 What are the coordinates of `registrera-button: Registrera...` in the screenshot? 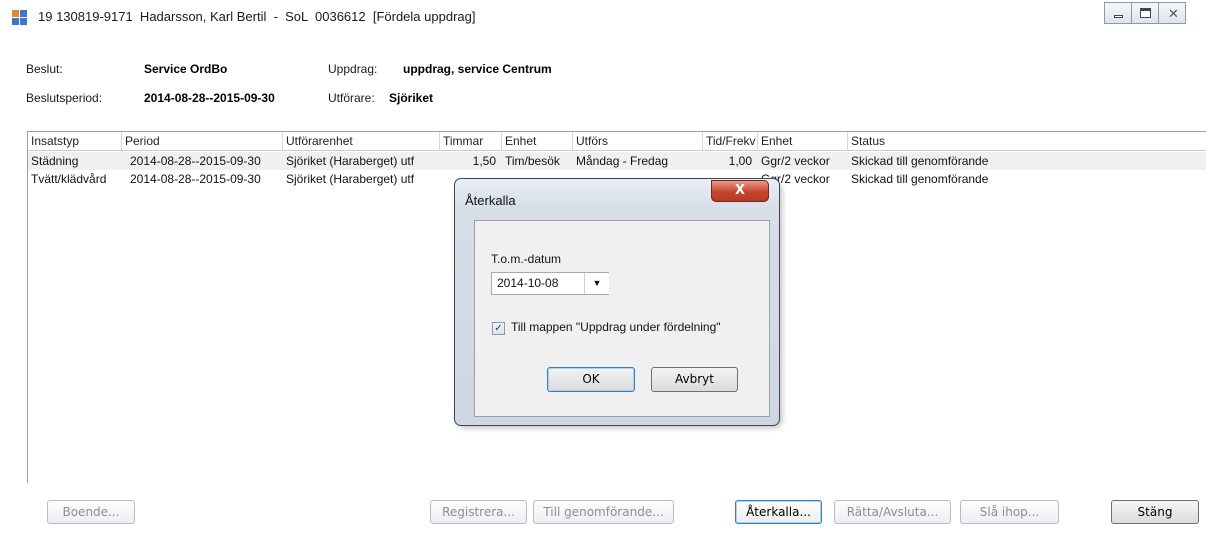 It's located at (478, 512).